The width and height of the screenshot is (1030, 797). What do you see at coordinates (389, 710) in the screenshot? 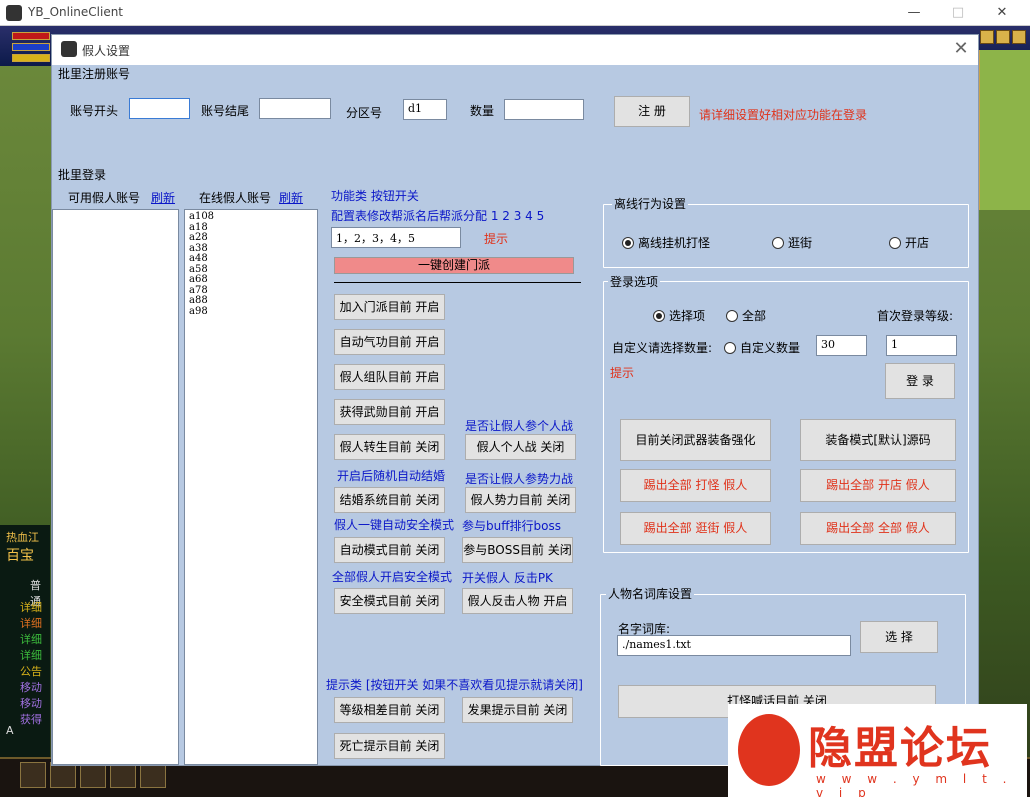
I see `level-tip-button: 等级相差目前 关闭` at bounding box center [389, 710].